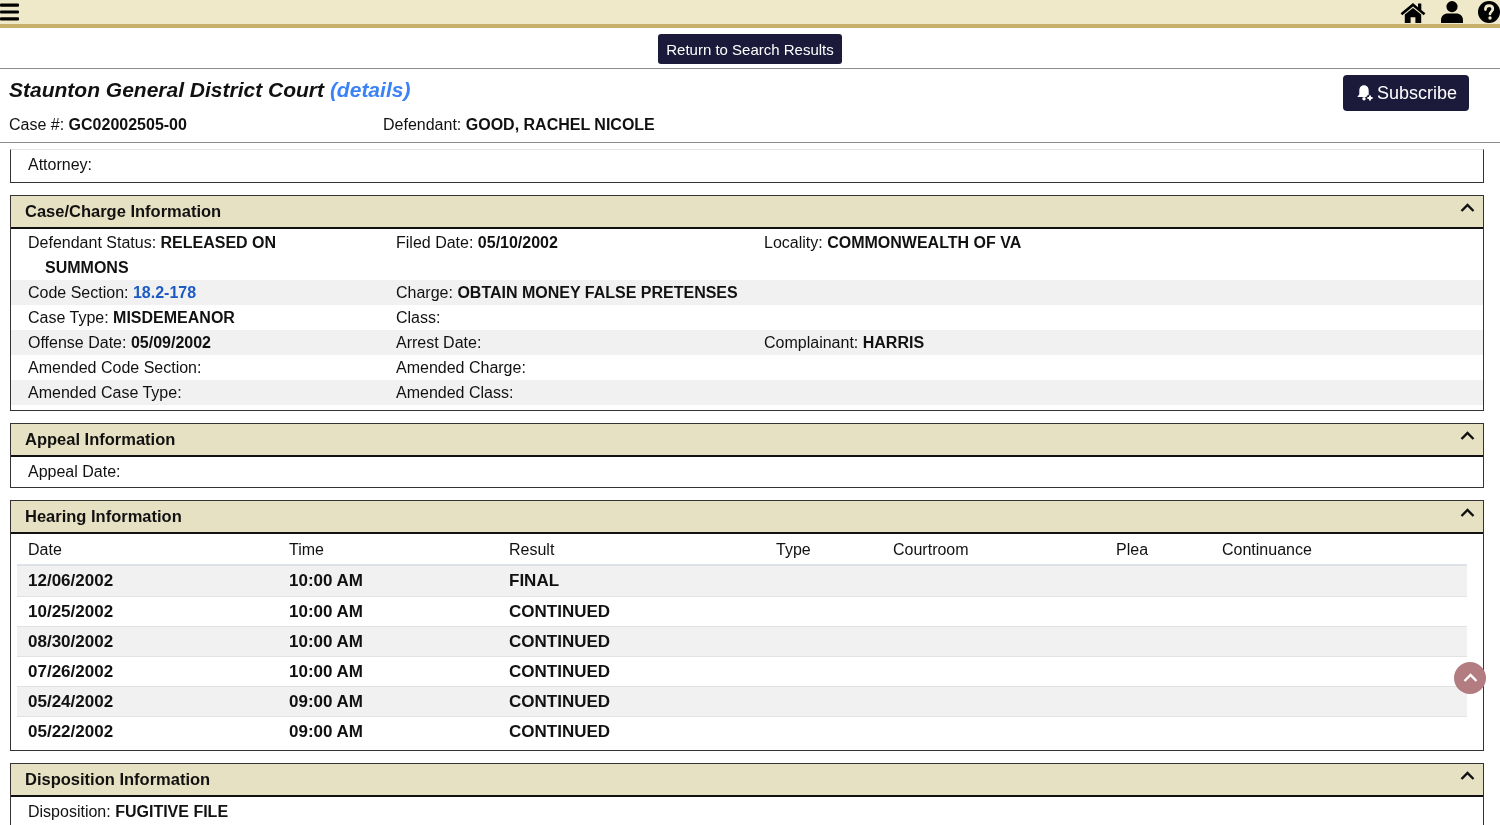  What do you see at coordinates (71, 671) in the screenshot?
I see `table-cell-text: 07/26/2002` at bounding box center [71, 671].